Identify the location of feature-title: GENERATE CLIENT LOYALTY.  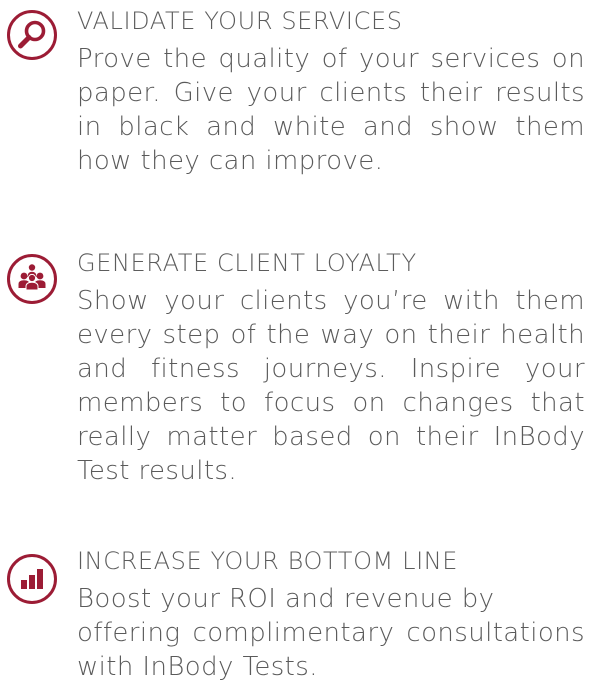
(247, 263).